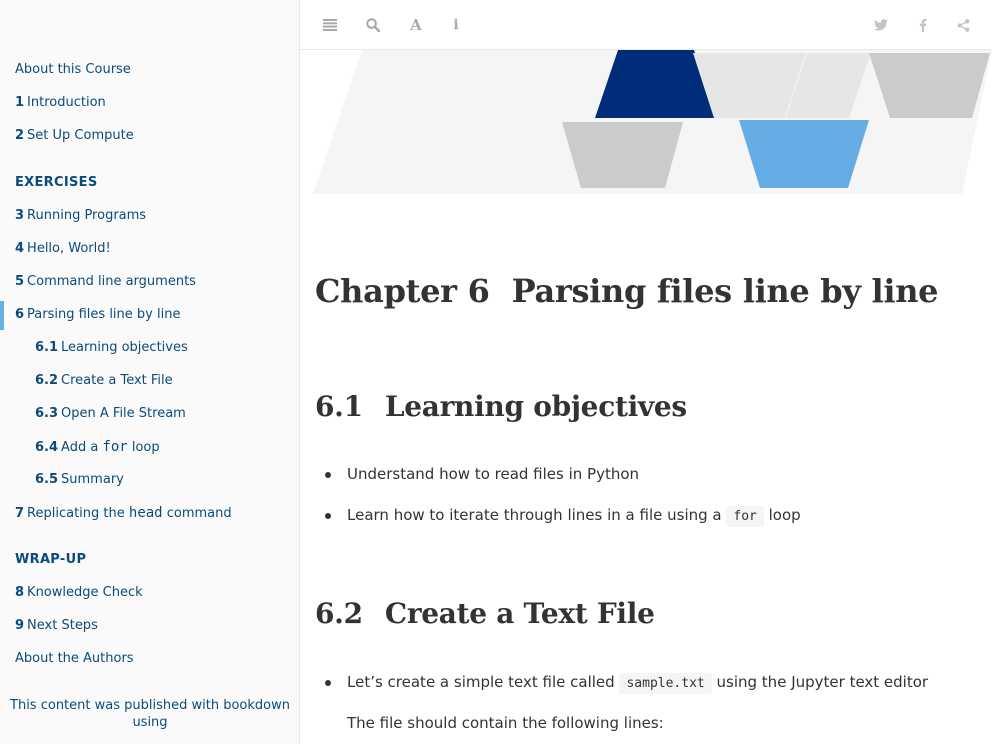 The height and width of the screenshot is (744, 992). Describe the element at coordinates (47, 413) in the screenshot. I see `sidebar-item-number: 6.3` at that location.